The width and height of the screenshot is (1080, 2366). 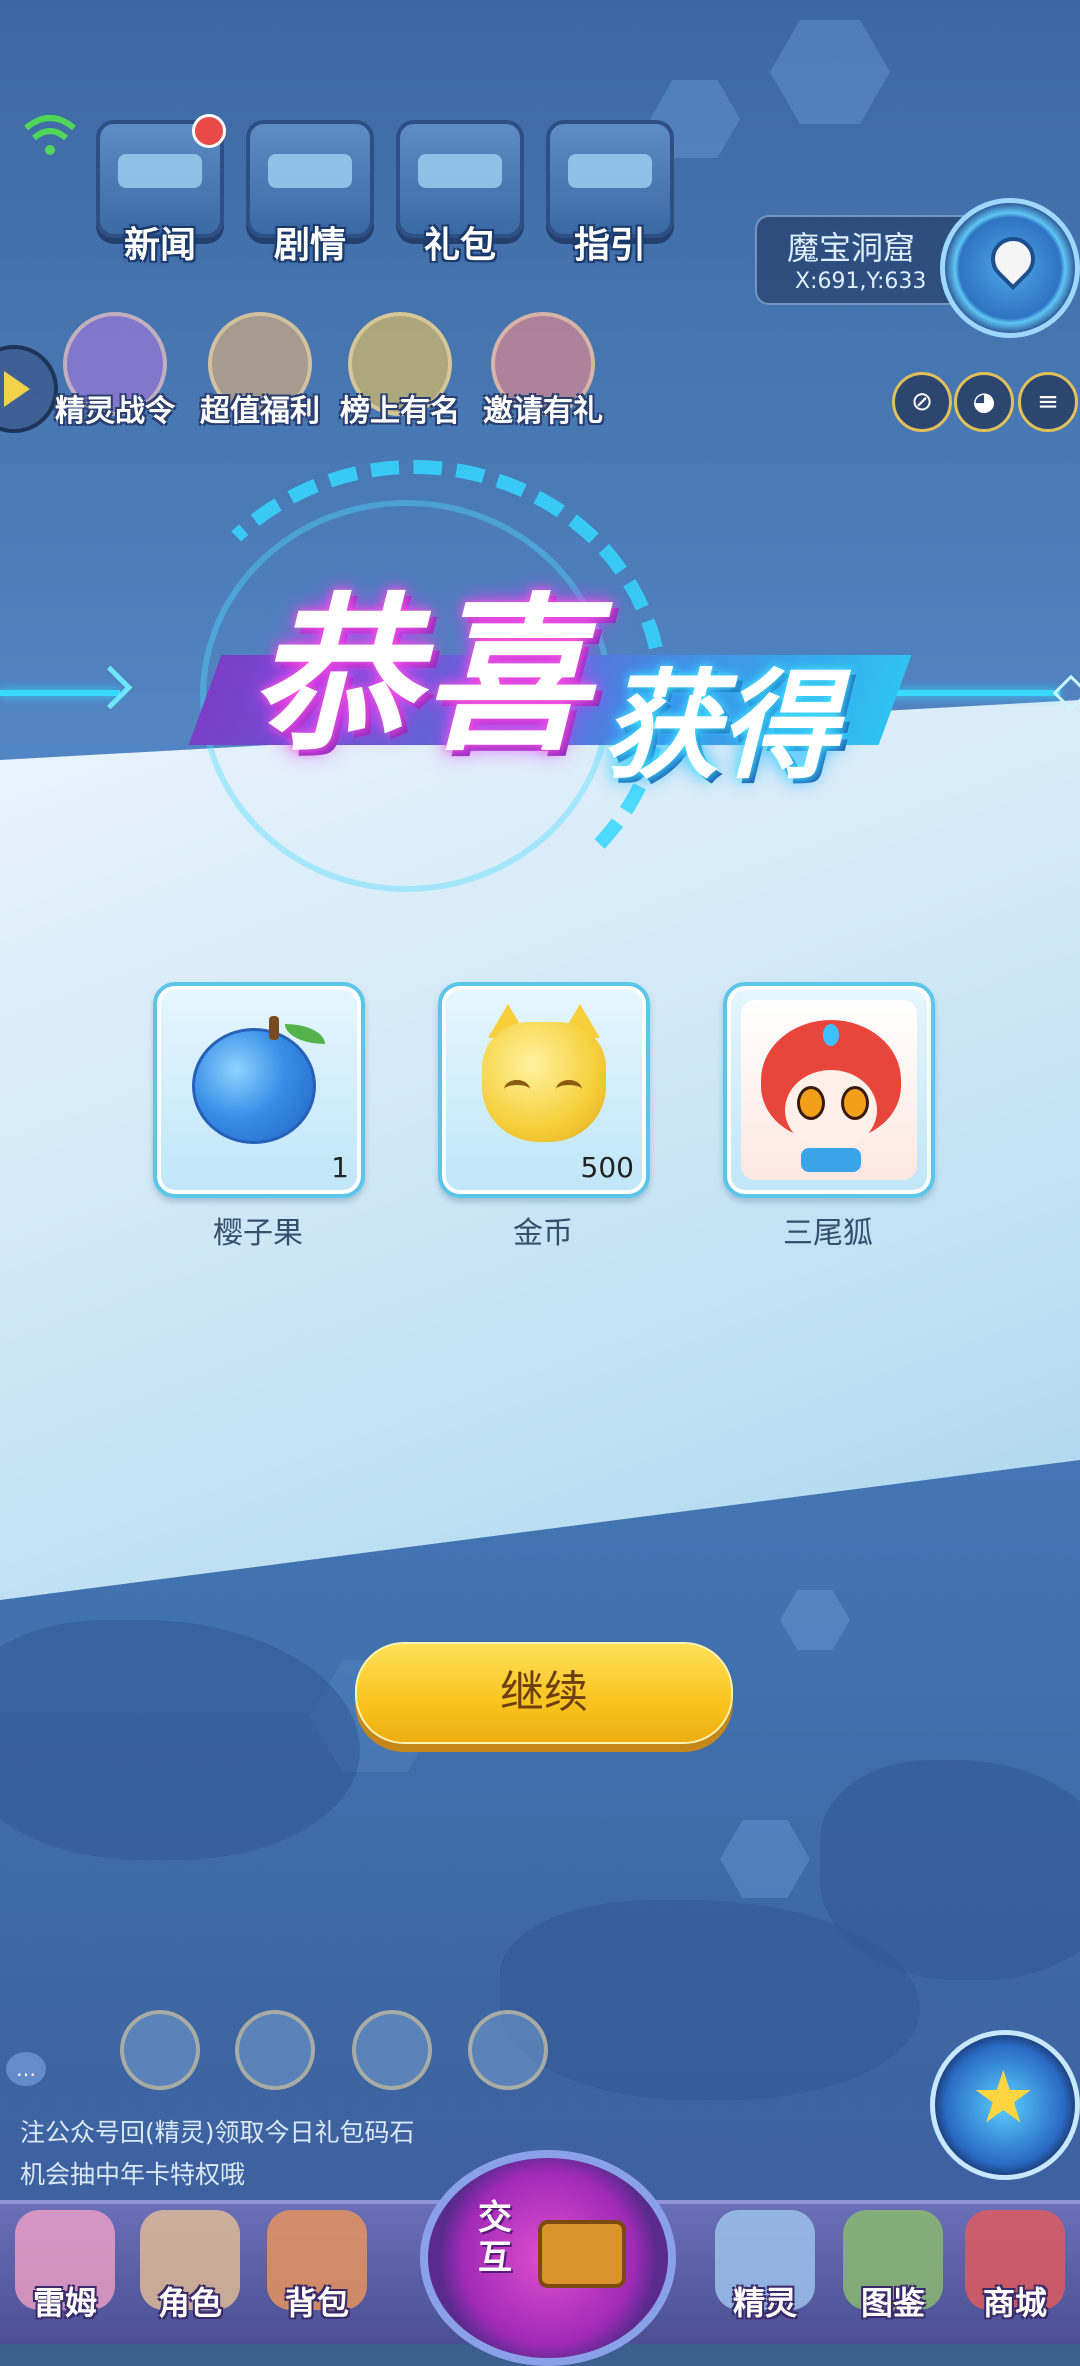 I want to click on reward-item: 1 樱子果, so click(x=259, y=1117).